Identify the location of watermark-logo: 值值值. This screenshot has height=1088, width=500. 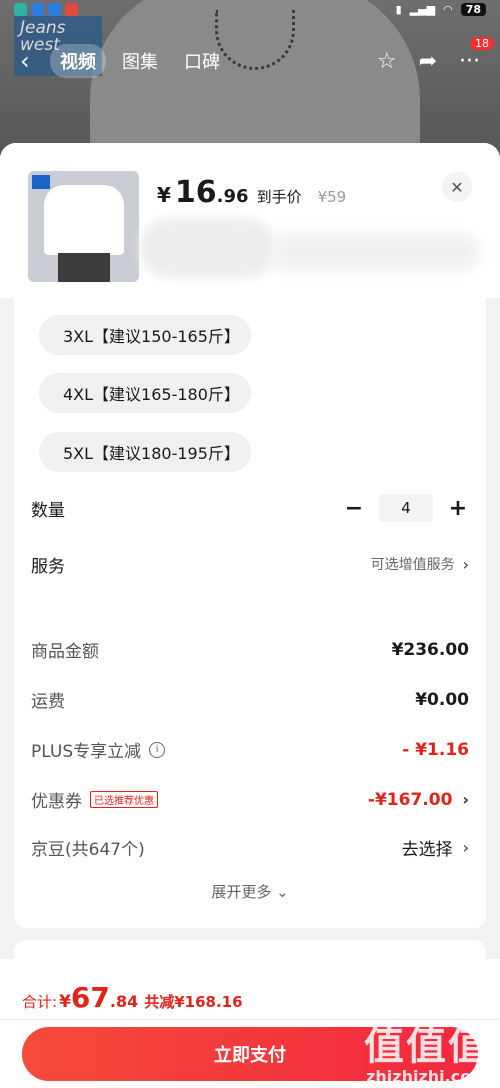
(427, 1046).